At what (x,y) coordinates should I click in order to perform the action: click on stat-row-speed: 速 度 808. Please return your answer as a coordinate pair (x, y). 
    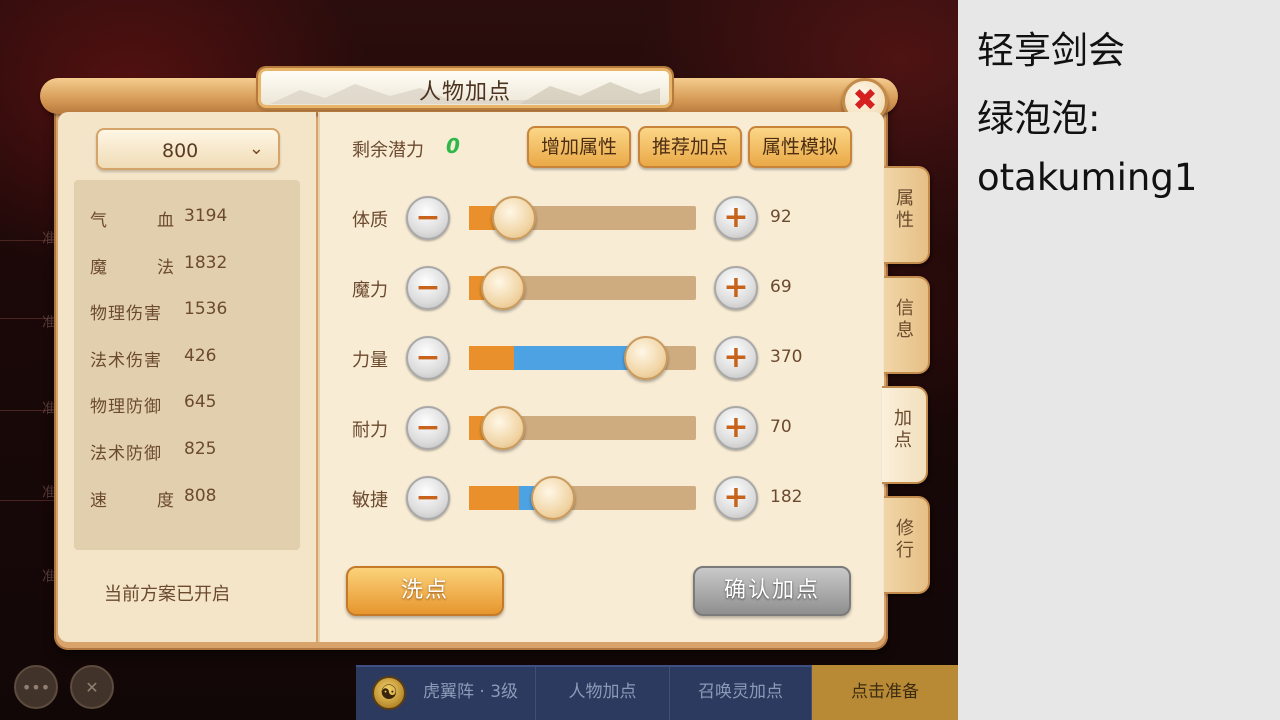
    Looking at the image, I should click on (153, 498).